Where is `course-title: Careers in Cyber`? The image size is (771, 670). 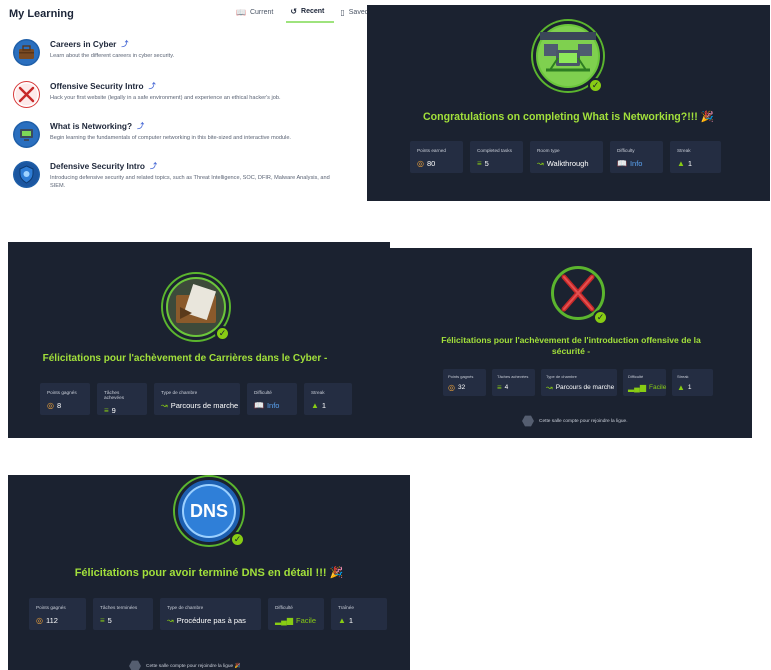 course-title: Careers in Cyber is located at coordinates (83, 44).